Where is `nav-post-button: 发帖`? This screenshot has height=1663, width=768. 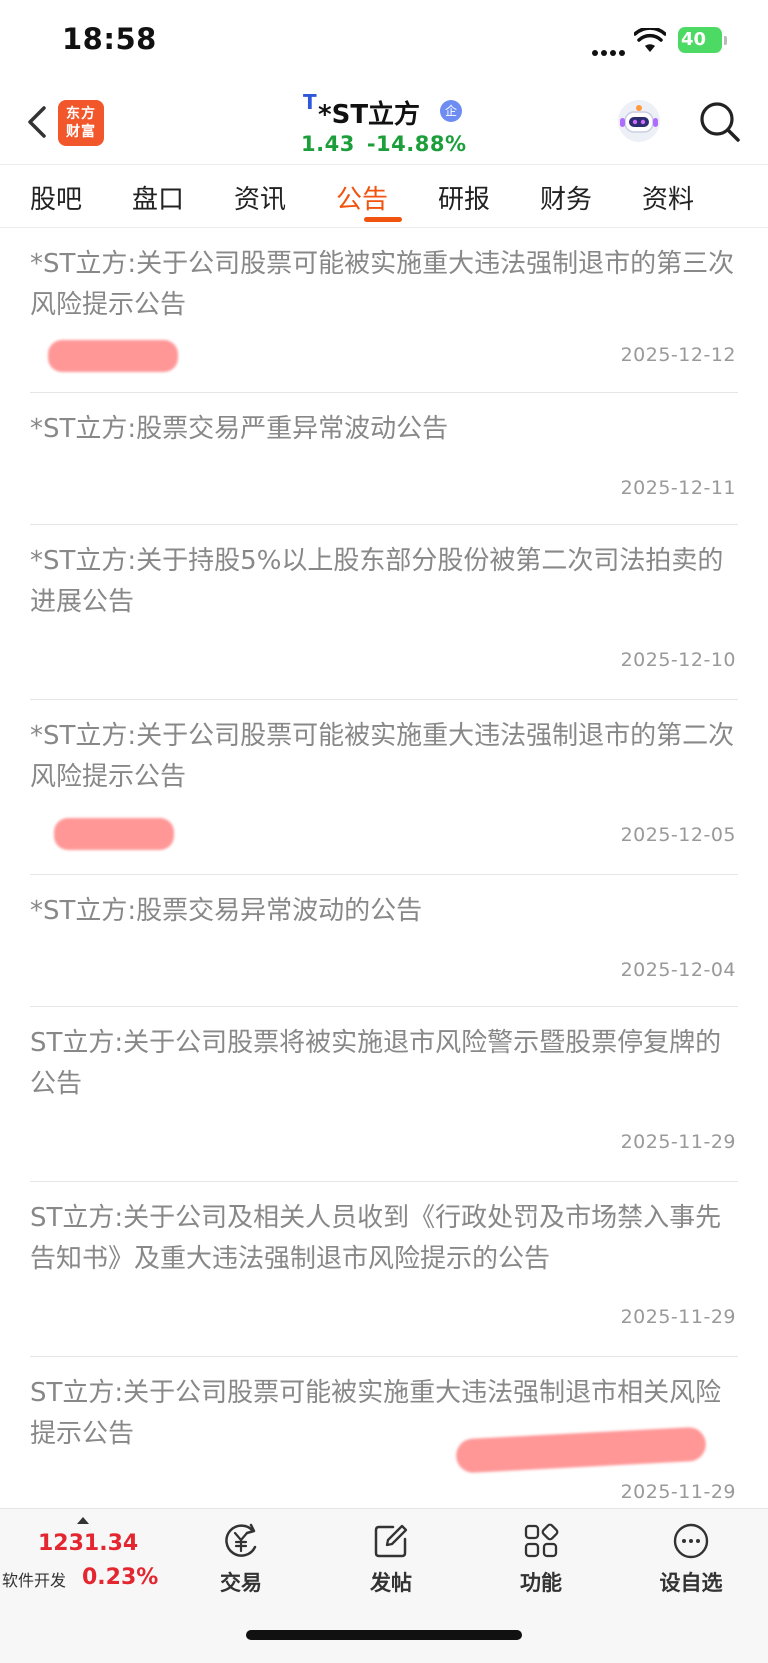 nav-post-button: 发帖 is located at coordinates (391, 1559).